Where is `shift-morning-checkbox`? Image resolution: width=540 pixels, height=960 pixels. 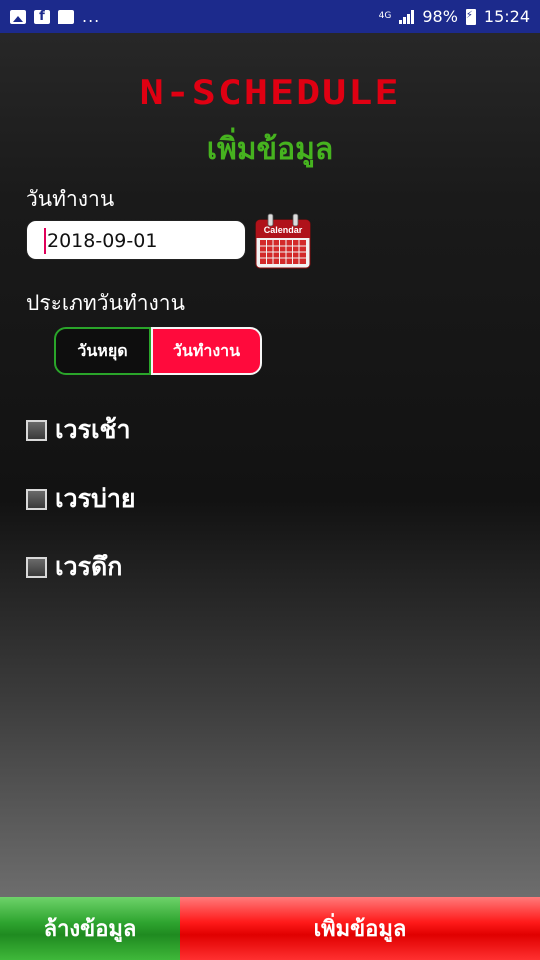
shift-morning-checkbox is located at coordinates (36, 430).